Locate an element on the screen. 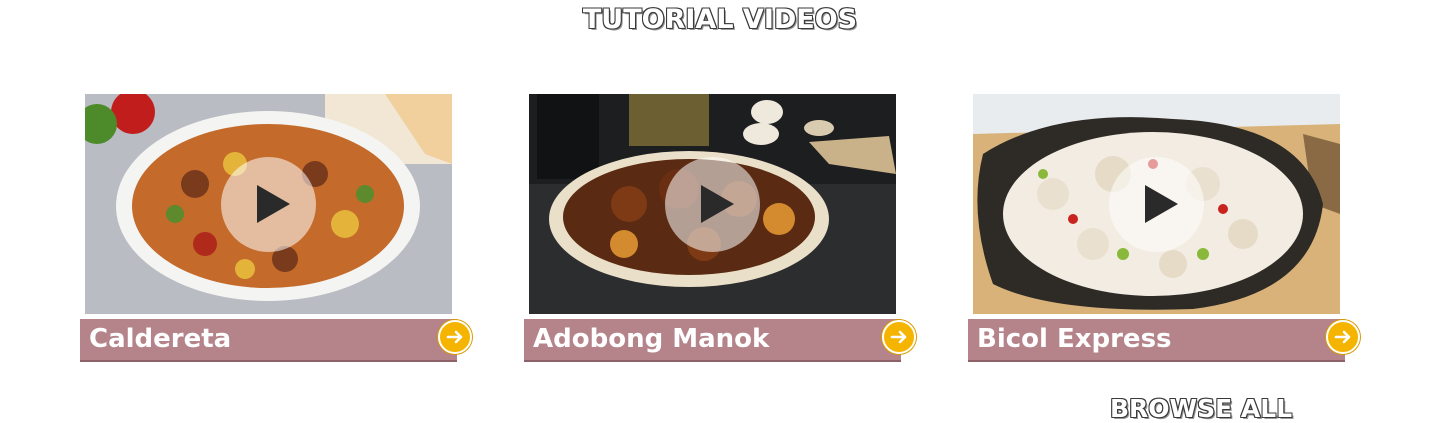 This screenshot has height=423, width=1440. video-title: Caldereta is located at coordinates (160, 339).